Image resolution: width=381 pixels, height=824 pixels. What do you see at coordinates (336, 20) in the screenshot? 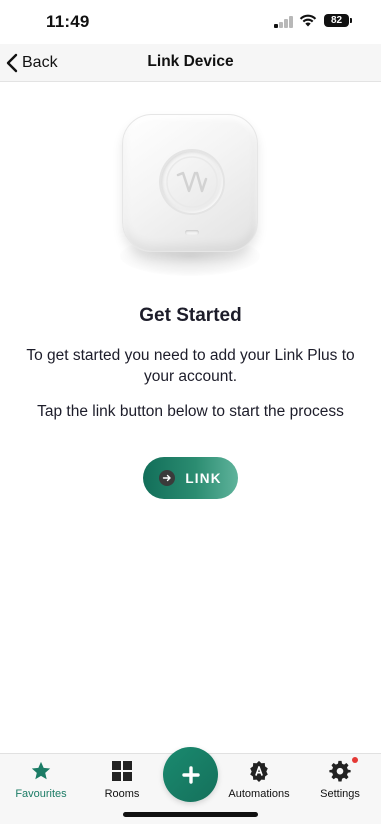
I see `battery-icon: 82` at bounding box center [336, 20].